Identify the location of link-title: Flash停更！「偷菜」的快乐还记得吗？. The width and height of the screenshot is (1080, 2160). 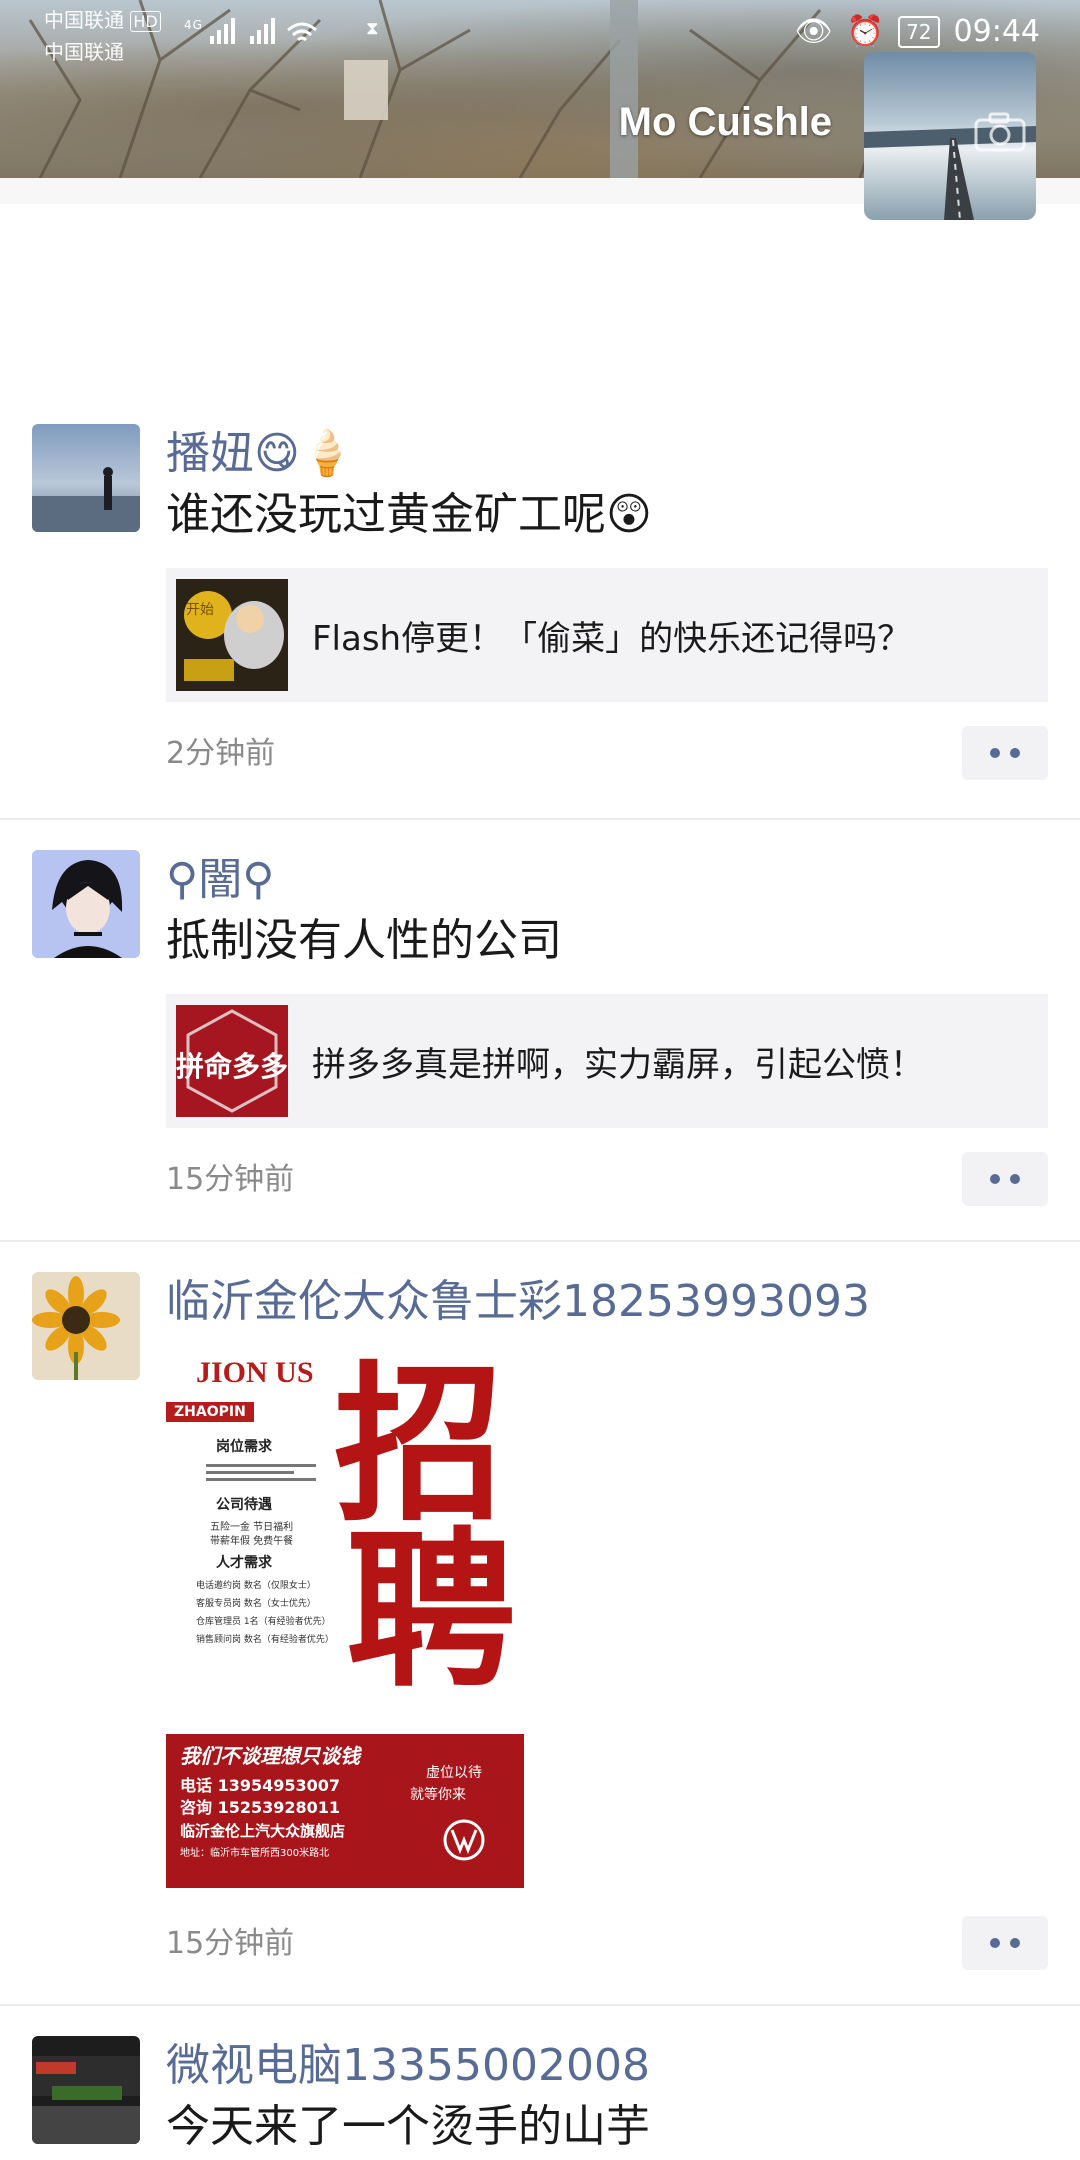
(612, 638).